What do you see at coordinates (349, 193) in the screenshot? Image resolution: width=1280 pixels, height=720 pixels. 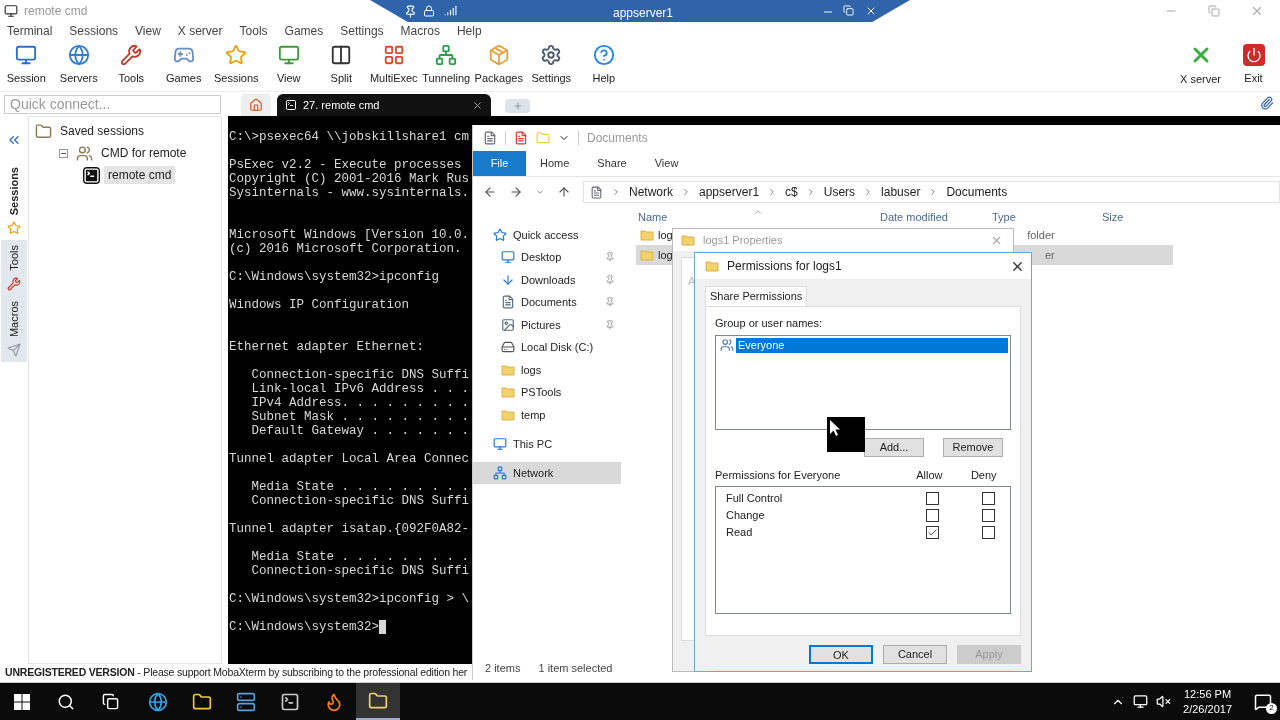 I see `terminal-line: Sysinternals - www.sysinternals.` at bounding box center [349, 193].